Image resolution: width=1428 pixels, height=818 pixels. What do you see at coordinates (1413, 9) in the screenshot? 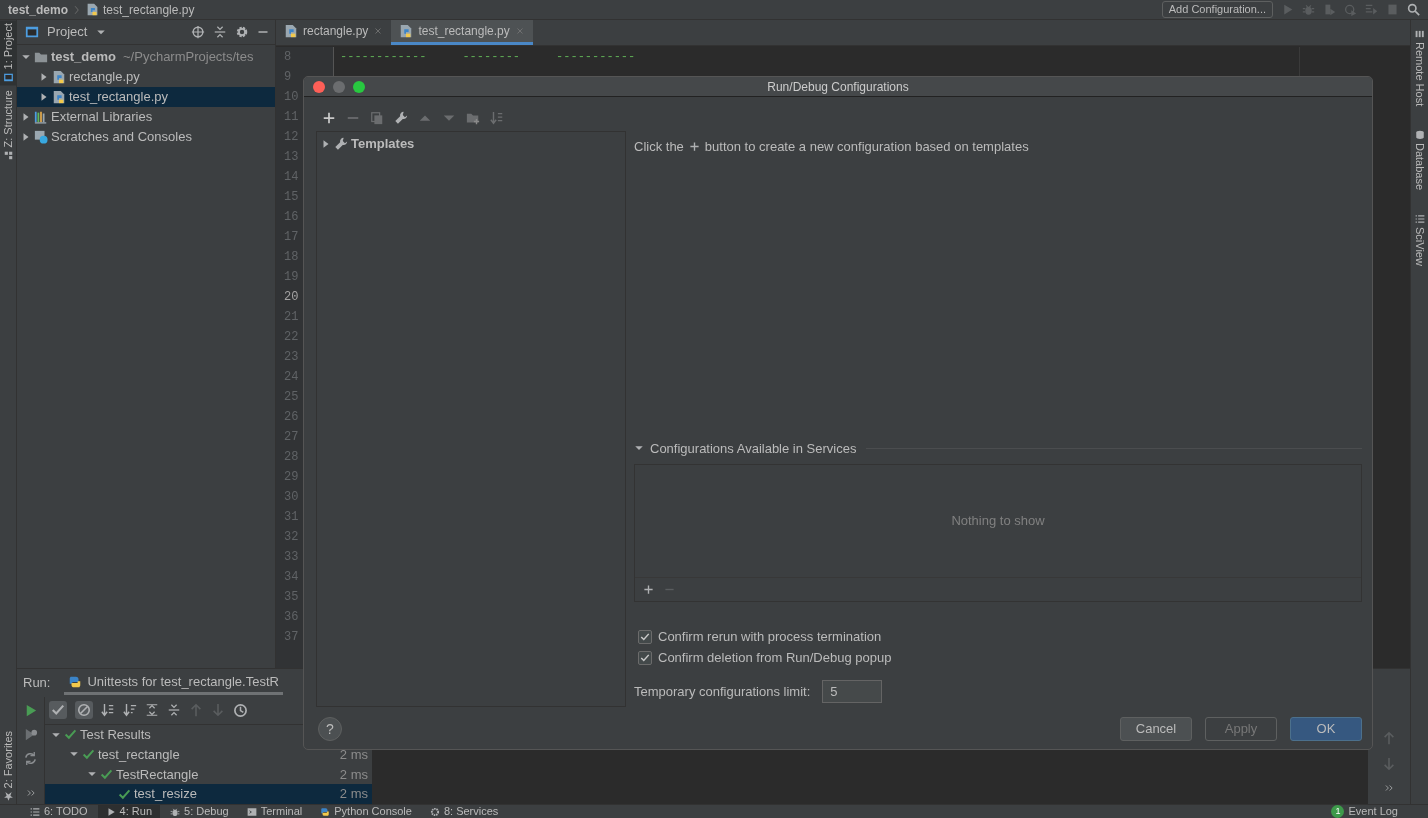
I see `search-icon` at bounding box center [1413, 9].